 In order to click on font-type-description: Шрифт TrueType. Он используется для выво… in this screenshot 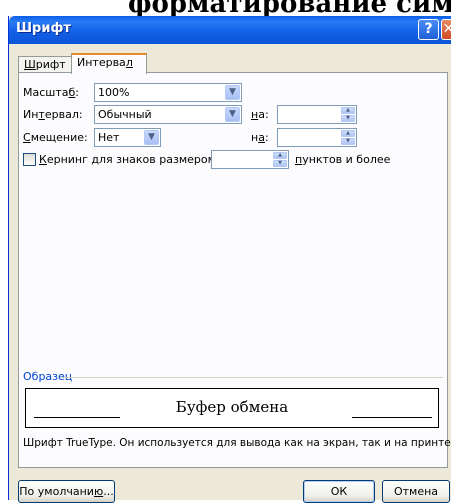, I will do `click(237, 443)`.